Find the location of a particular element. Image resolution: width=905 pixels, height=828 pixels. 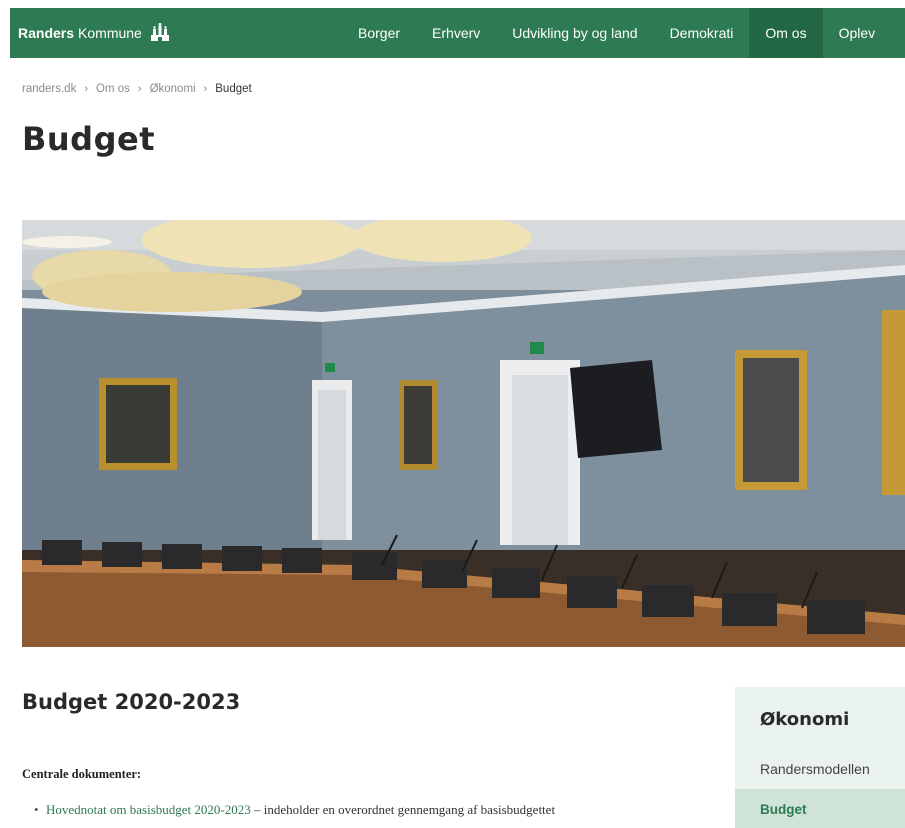

breadcrumb-okonomi: Økonomi is located at coordinates (173, 89).